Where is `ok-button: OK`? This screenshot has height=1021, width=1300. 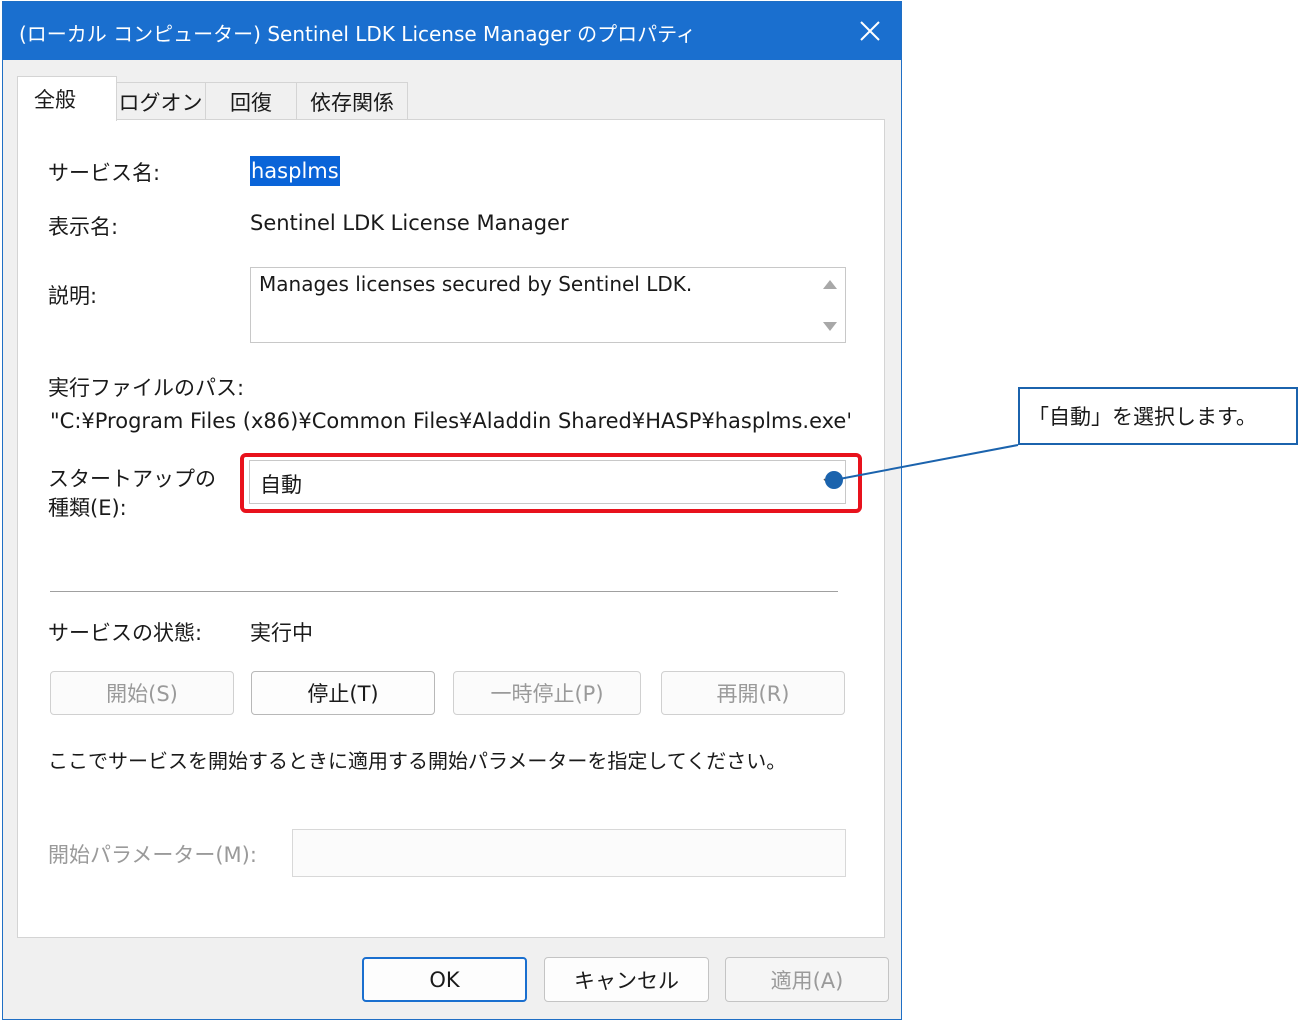 ok-button: OK is located at coordinates (444, 979).